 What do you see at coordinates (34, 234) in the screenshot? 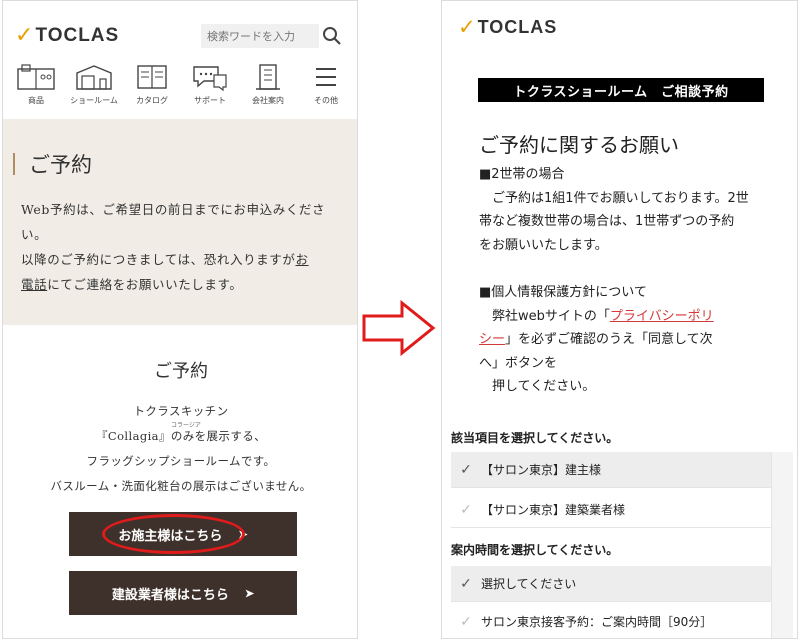
I see `notice-line: い。` at bounding box center [34, 234].